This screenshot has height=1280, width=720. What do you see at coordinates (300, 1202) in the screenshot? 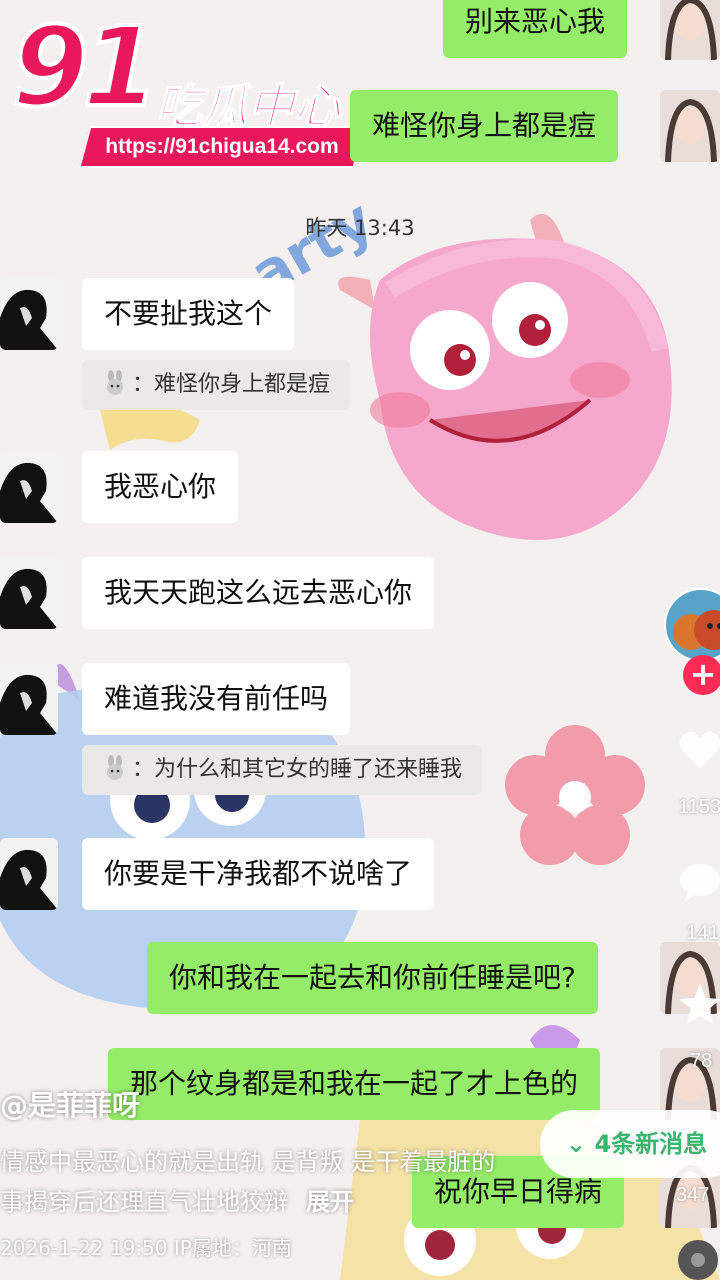
I see `post-desc-line-2: 事揭穿后还理直气壮地狡辩 展开` at bounding box center [300, 1202].